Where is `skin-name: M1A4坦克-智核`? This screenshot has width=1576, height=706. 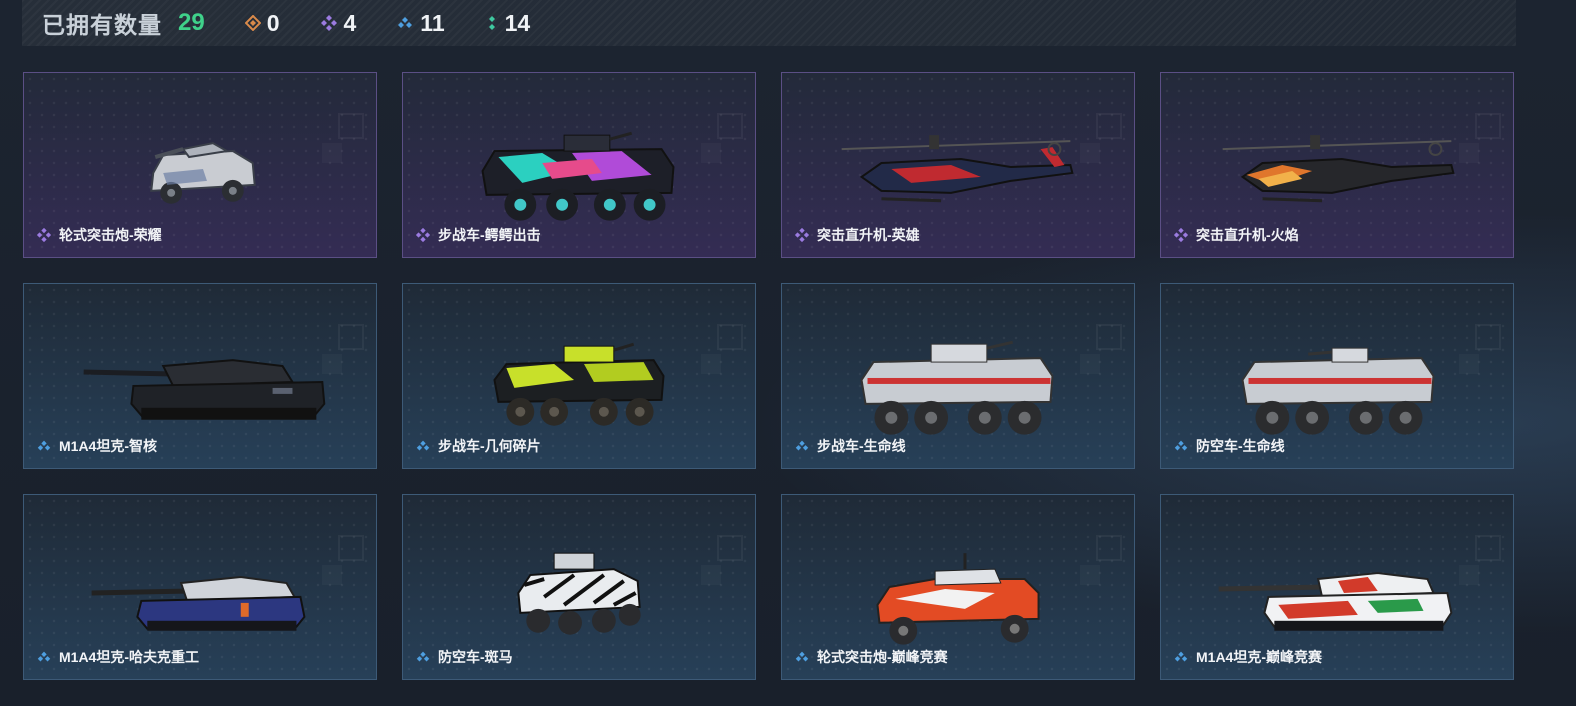
skin-name: M1A4坦克-智核 is located at coordinates (108, 446).